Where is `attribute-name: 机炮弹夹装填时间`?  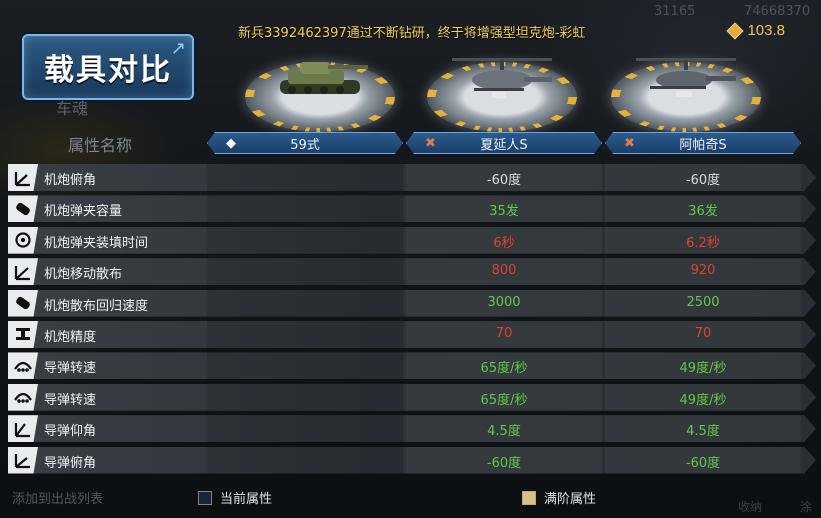 attribute-name: 机炮弹夹装填时间 is located at coordinates (96, 243).